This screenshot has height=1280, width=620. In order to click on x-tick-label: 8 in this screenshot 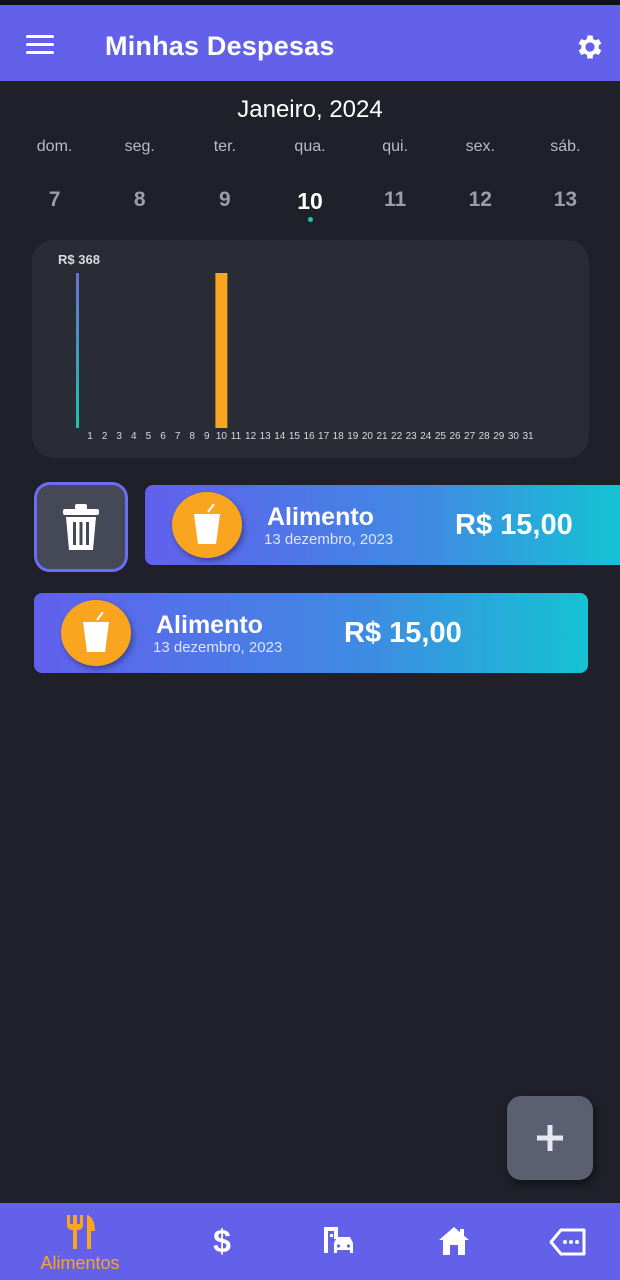, I will do `click(192, 436)`.